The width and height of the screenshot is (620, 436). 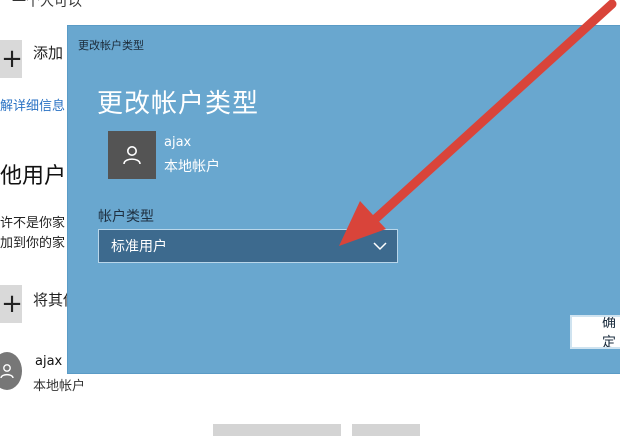 What do you see at coordinates (32, 104) in the screenshot?
I see `learn-more-link: 解详细信息` at bounding box center [32, 104].